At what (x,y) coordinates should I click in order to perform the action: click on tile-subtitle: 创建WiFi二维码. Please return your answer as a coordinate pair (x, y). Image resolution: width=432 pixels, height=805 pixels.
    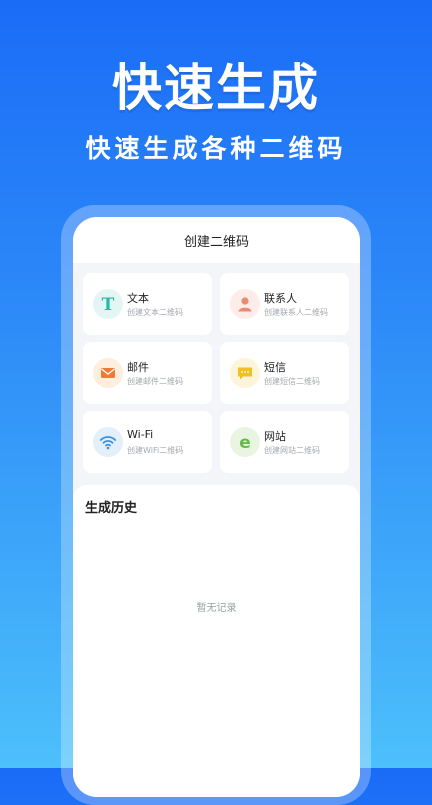
    Looking at the image, I should click on (155, 450).